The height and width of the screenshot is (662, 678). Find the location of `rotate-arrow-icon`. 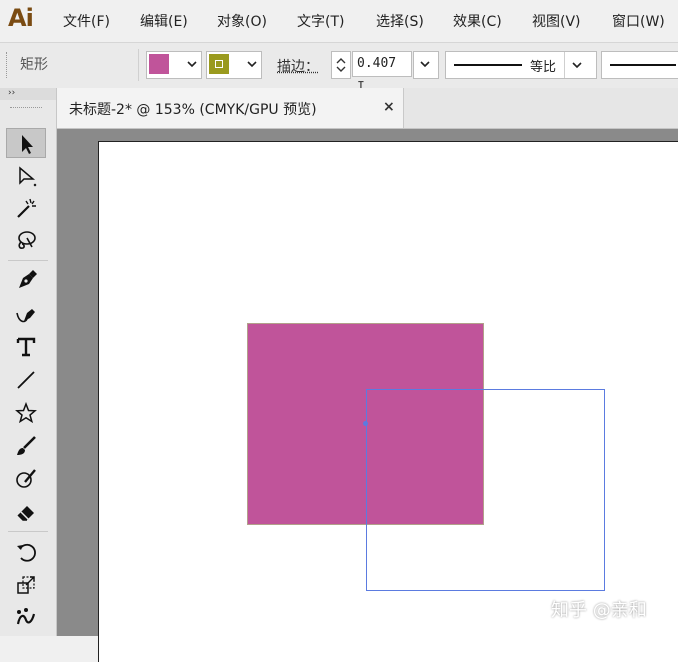

rotate-arrow-icon is located at coordinates (26, 552).